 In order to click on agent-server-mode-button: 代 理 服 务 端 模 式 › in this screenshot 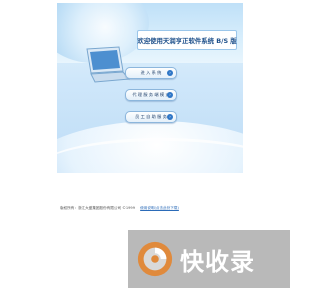, I will do `click(151, 95)`.